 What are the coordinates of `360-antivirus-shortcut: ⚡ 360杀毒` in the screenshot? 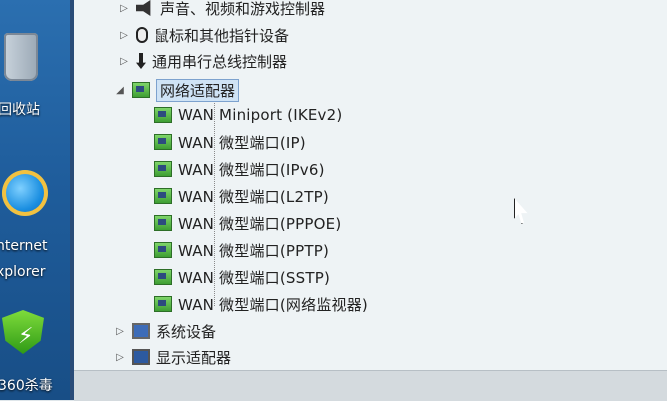 It's located at (35, 352).